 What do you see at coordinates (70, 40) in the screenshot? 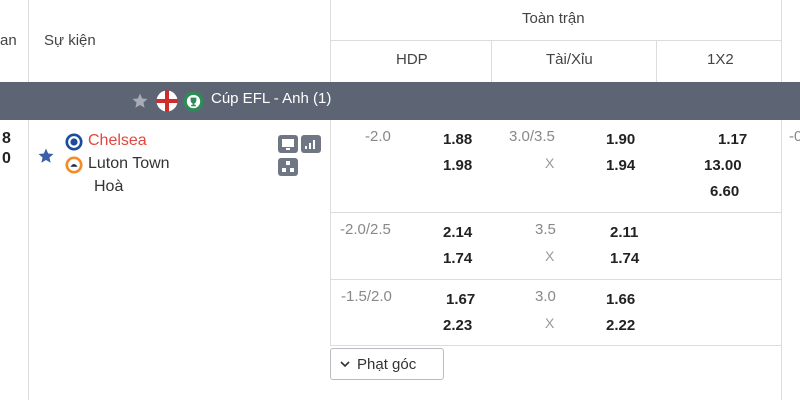
I see `header-event: Sự kiện` at bounding box center [70, 40].